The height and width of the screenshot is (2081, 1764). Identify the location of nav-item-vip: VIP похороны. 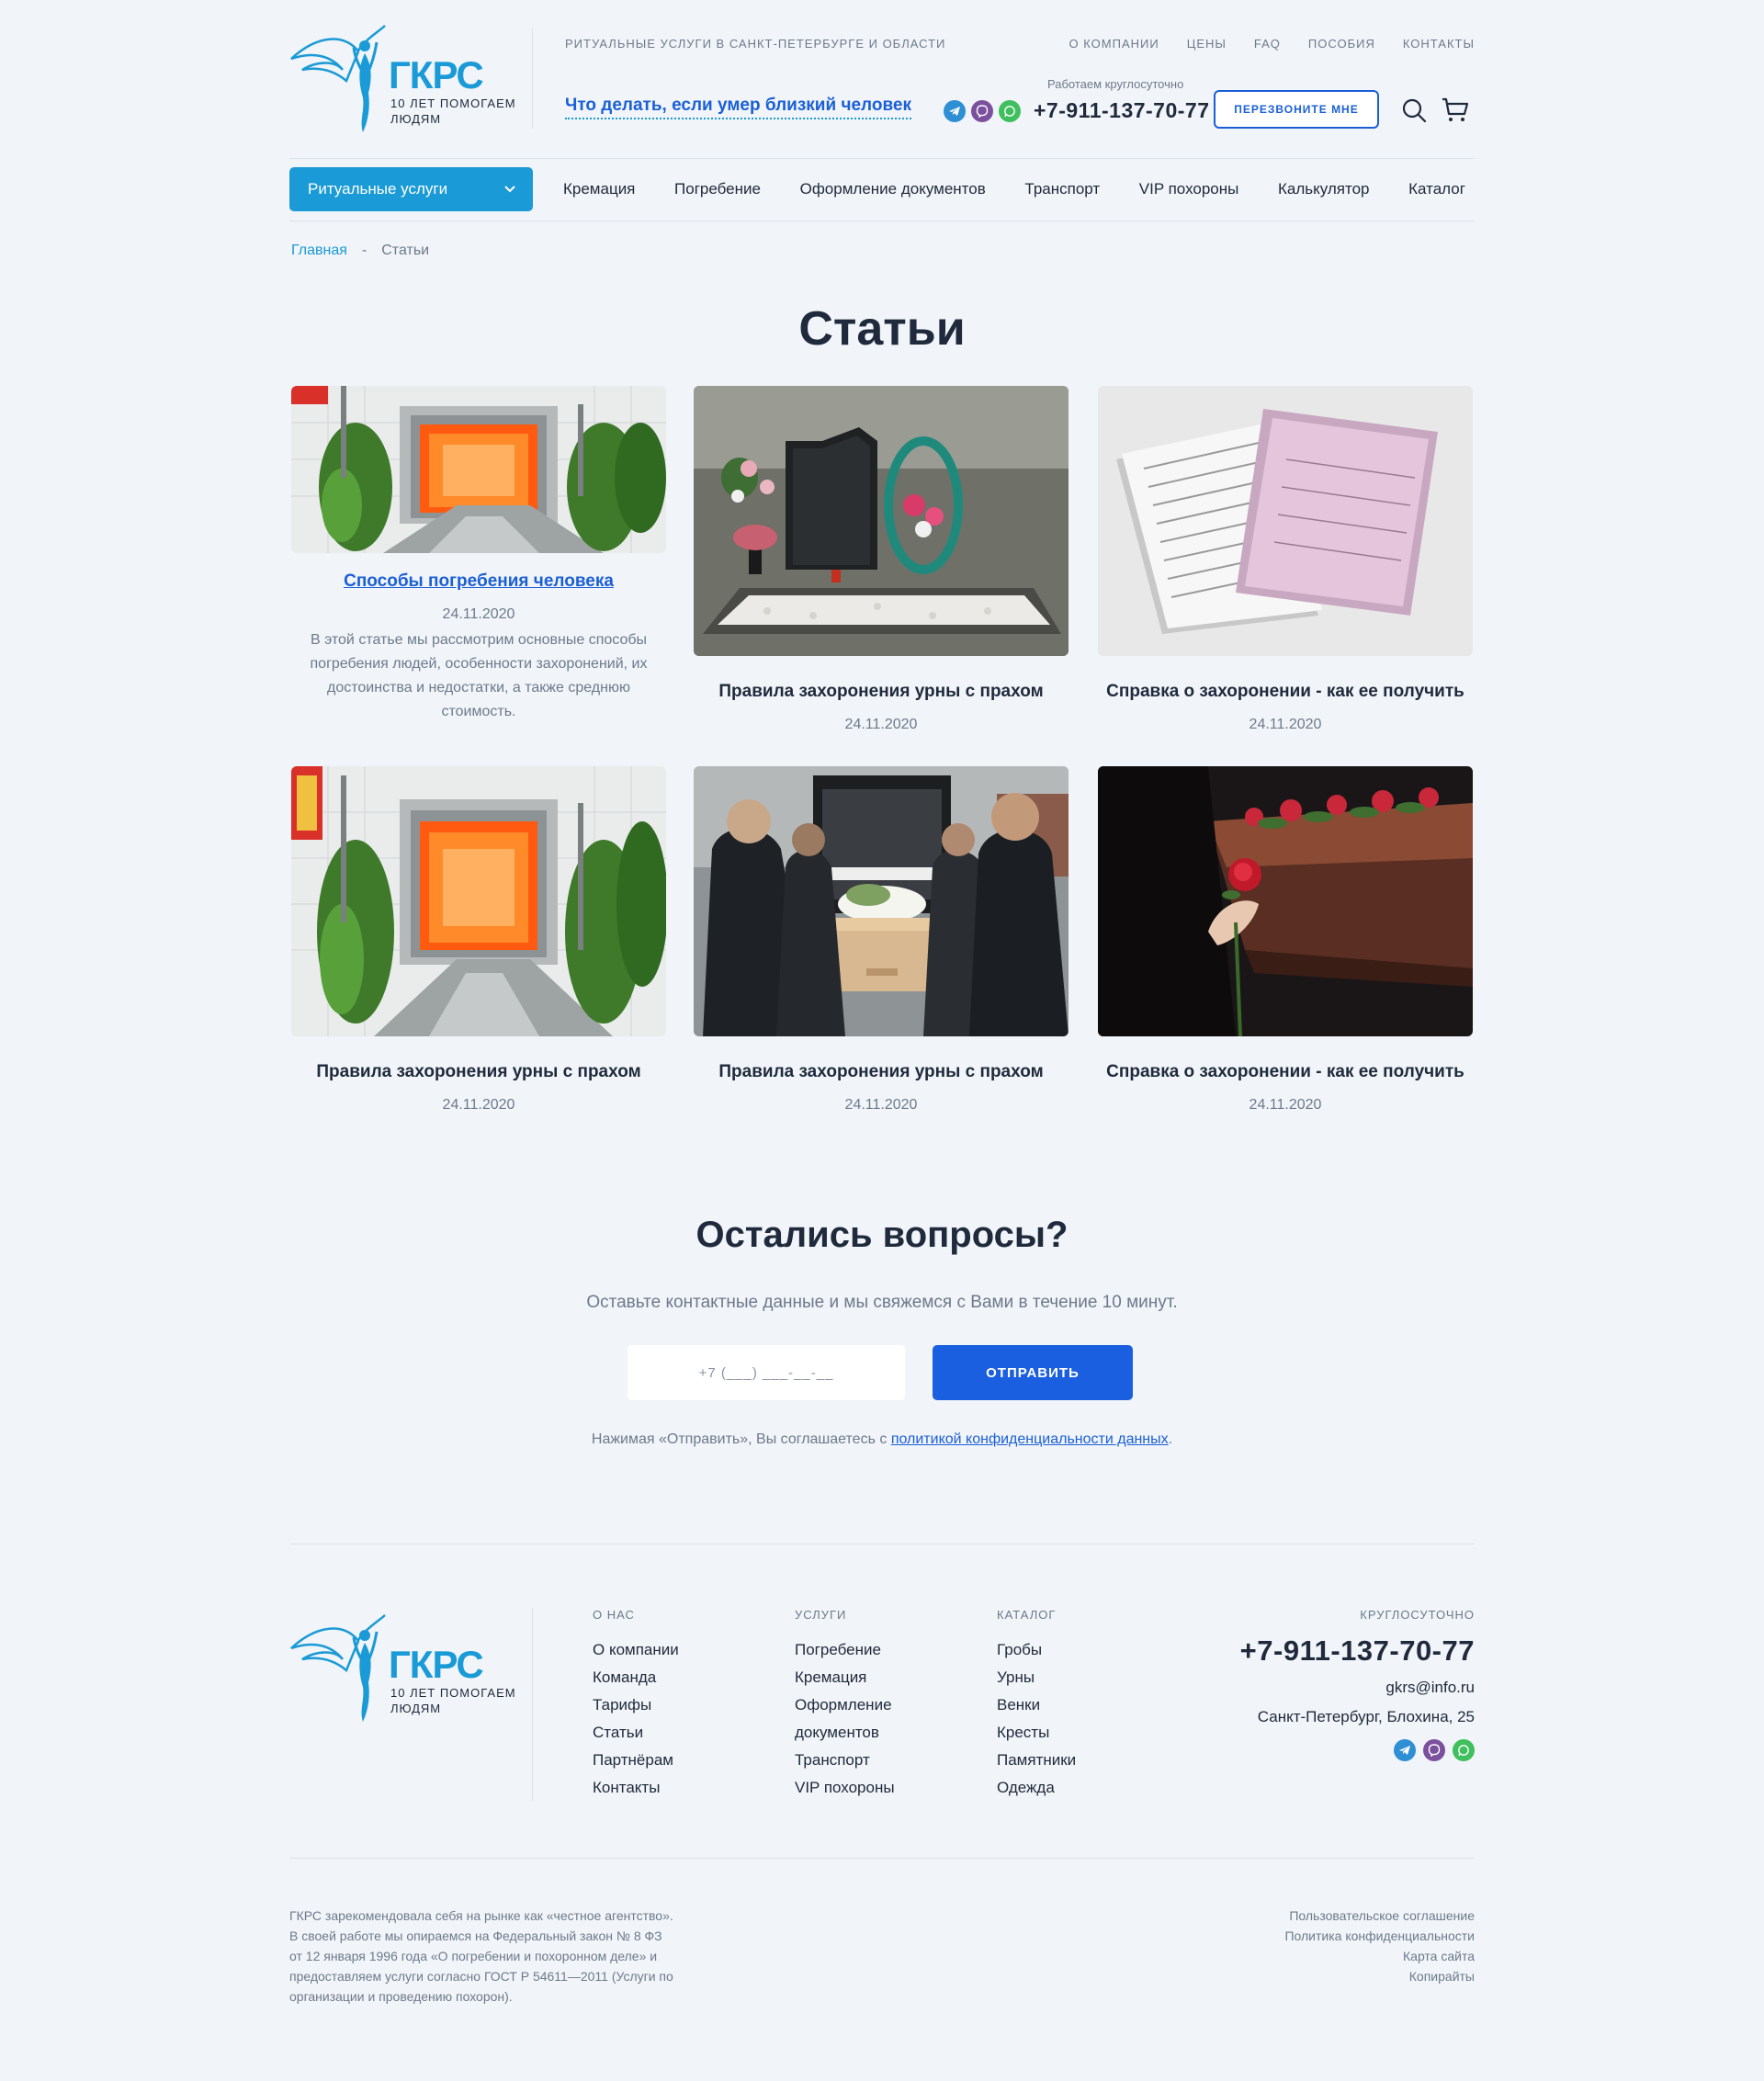
(1189, 189).